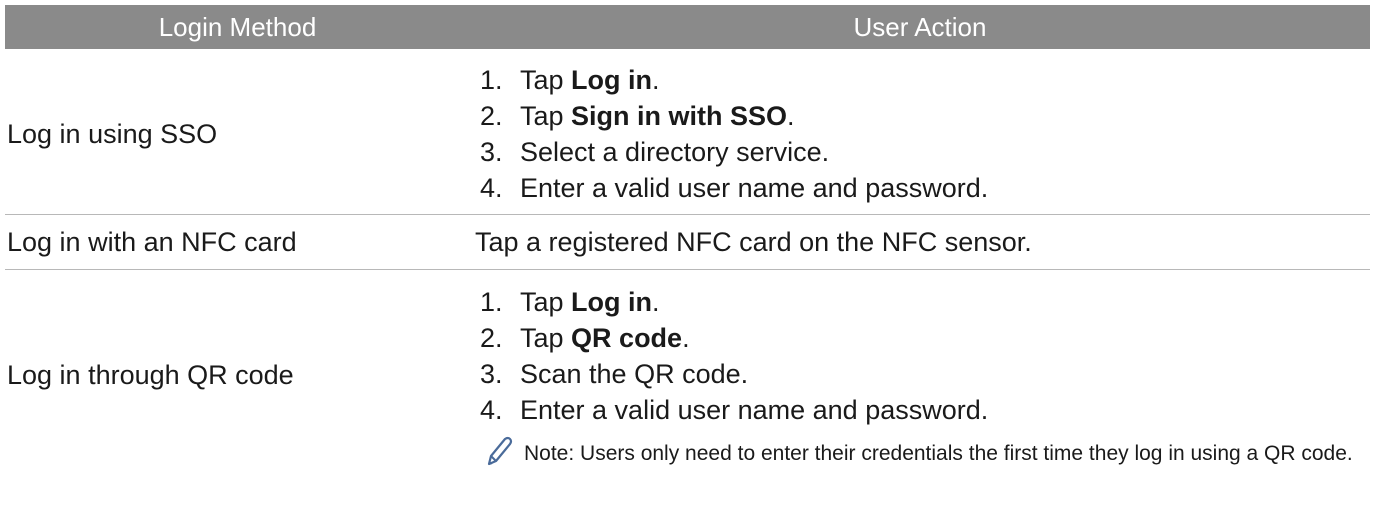 This screenshot has height=517, width=1373. I want to click on method-cell: Log in using SSO, so click(112, 134).